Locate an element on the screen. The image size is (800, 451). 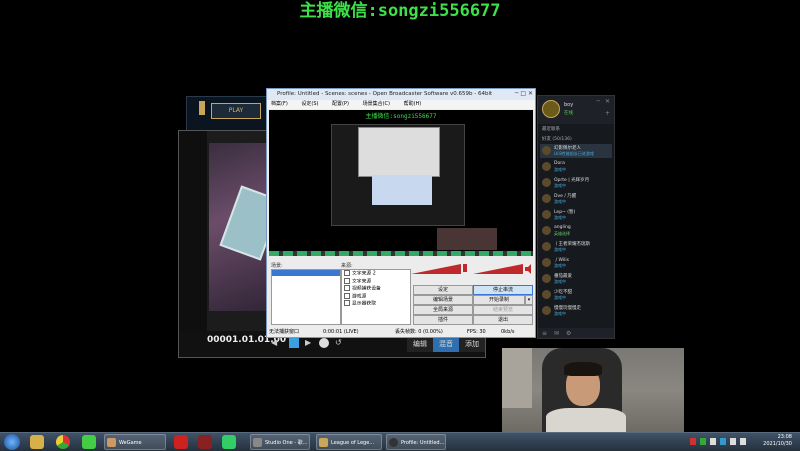
chat-icon: ✉ is located at coordinates (556, 333).